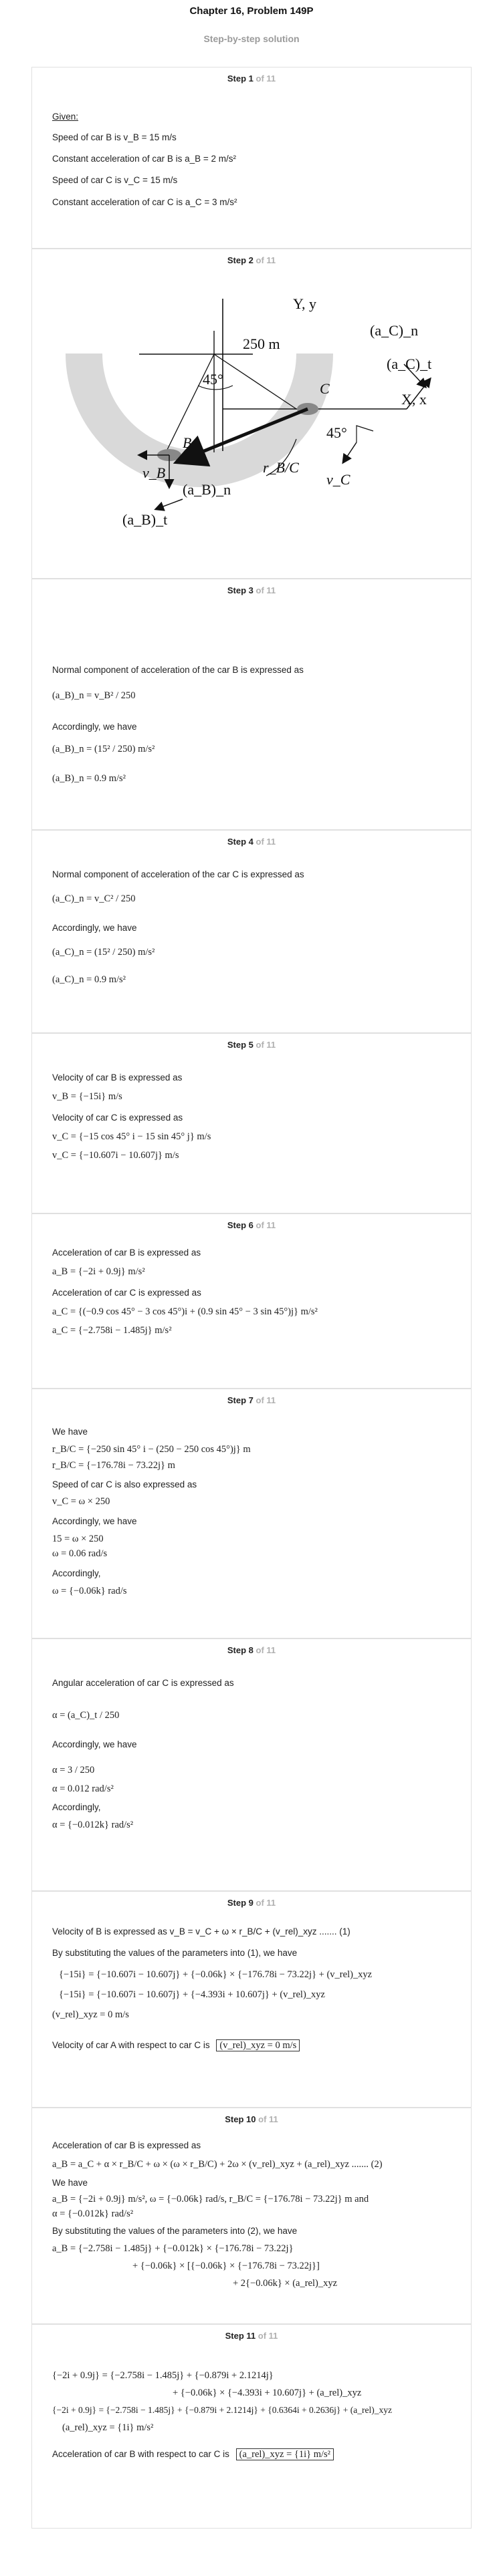  I want to click on formula: v_C = {−10.607i − 10.607j} m/s, so click(116, 1155).